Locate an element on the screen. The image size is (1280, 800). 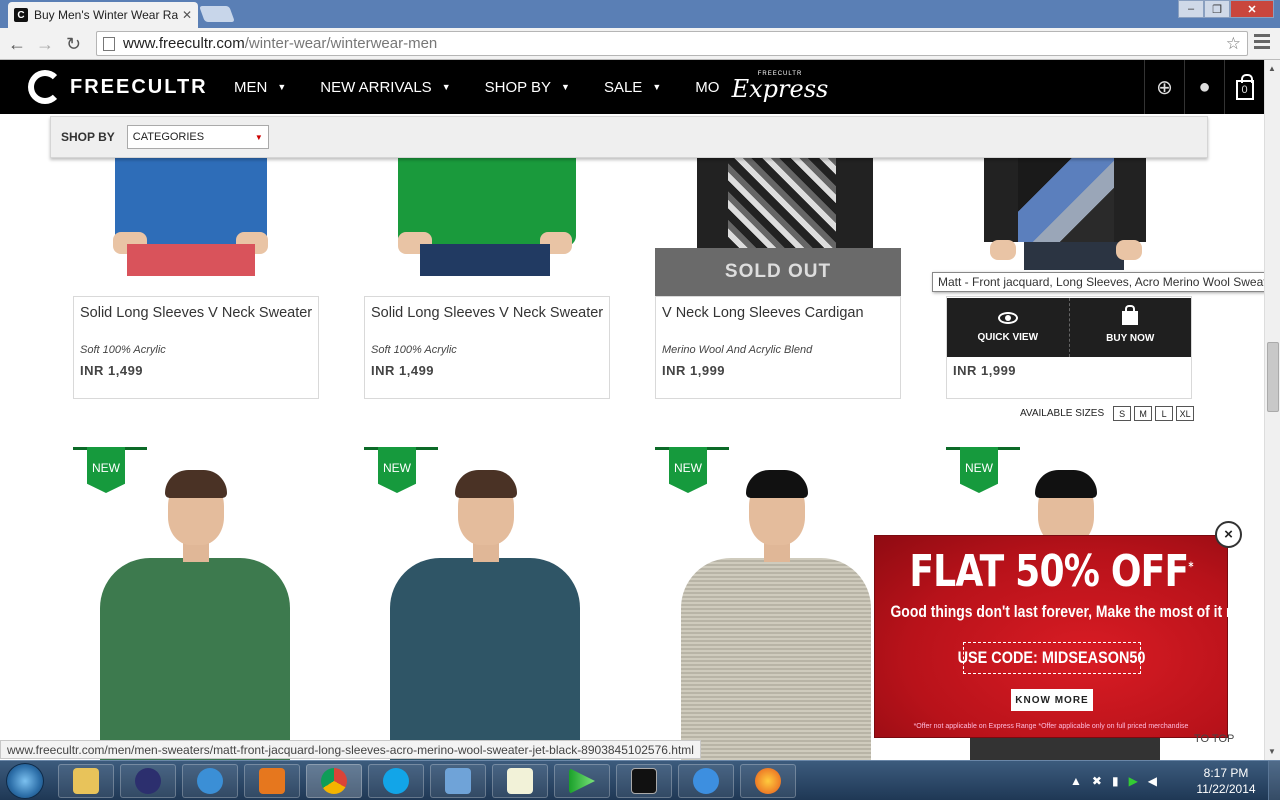
control-panel-icon is located at coordinates (458, 781).